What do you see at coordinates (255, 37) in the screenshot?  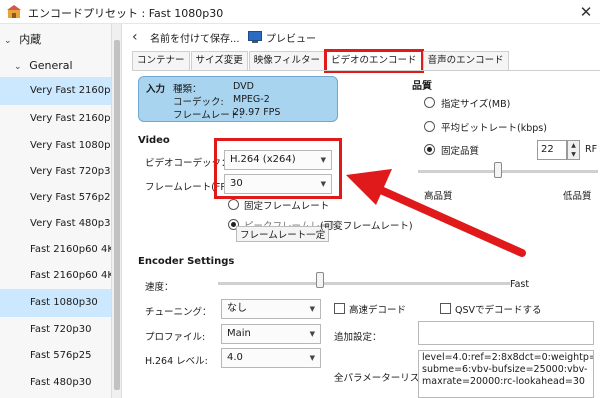 I see `preview-monitor-icon` at bounding box center [255, 37].